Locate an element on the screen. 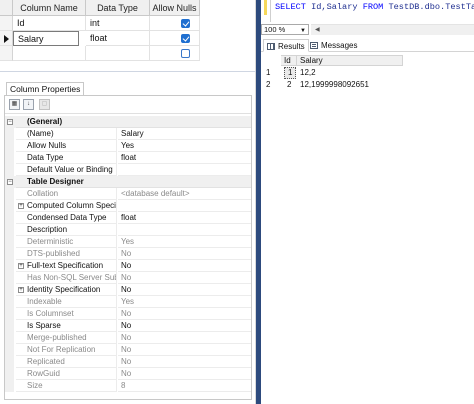 Image resolution: width=474 pixels, height=404 pixels. property-row: Allow Nulls Yes is located at coordinates (128, 146).